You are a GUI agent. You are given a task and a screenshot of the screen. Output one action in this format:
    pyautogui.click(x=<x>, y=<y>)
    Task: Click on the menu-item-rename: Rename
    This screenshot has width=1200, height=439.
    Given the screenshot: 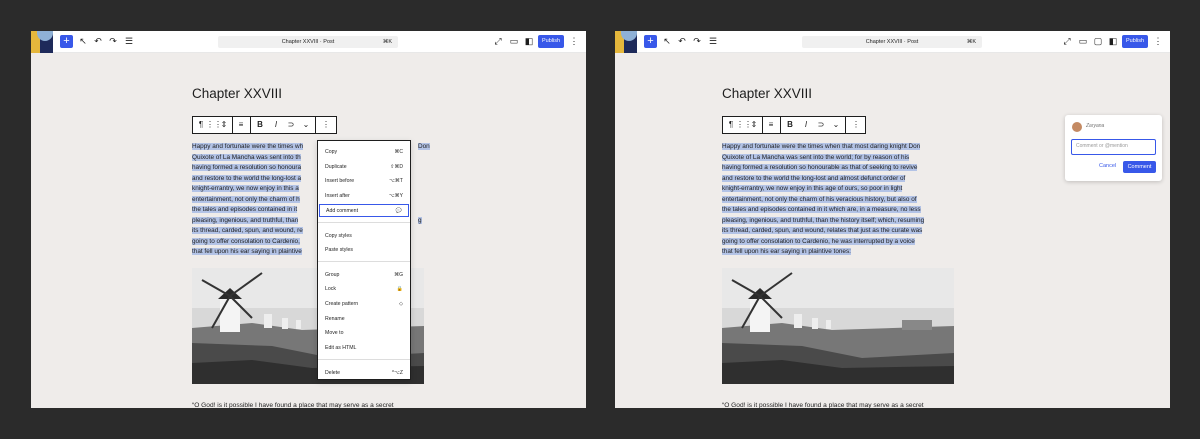 What is the action you would take?
    pyautogui.click(x=364, y=319)
    